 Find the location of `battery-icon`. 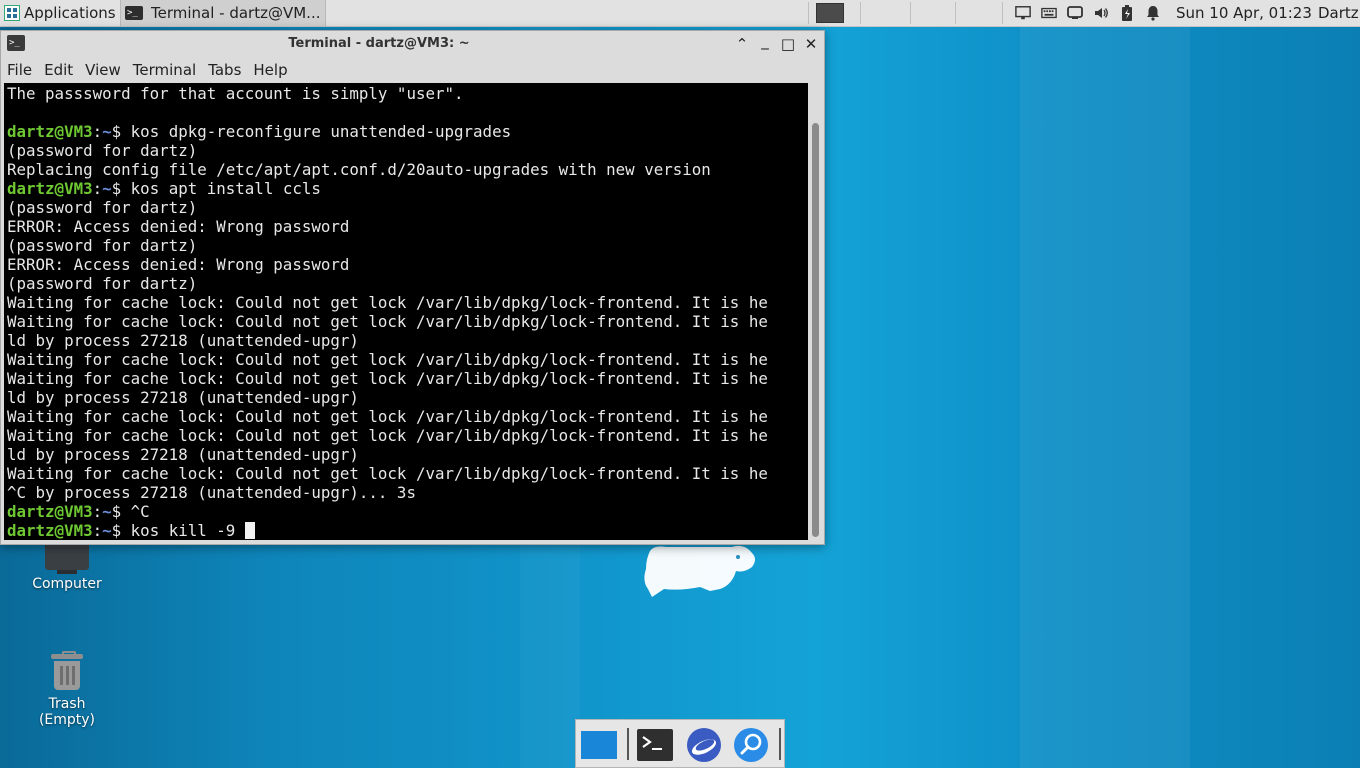

battery-icon is located at coordinates (1127, 13).